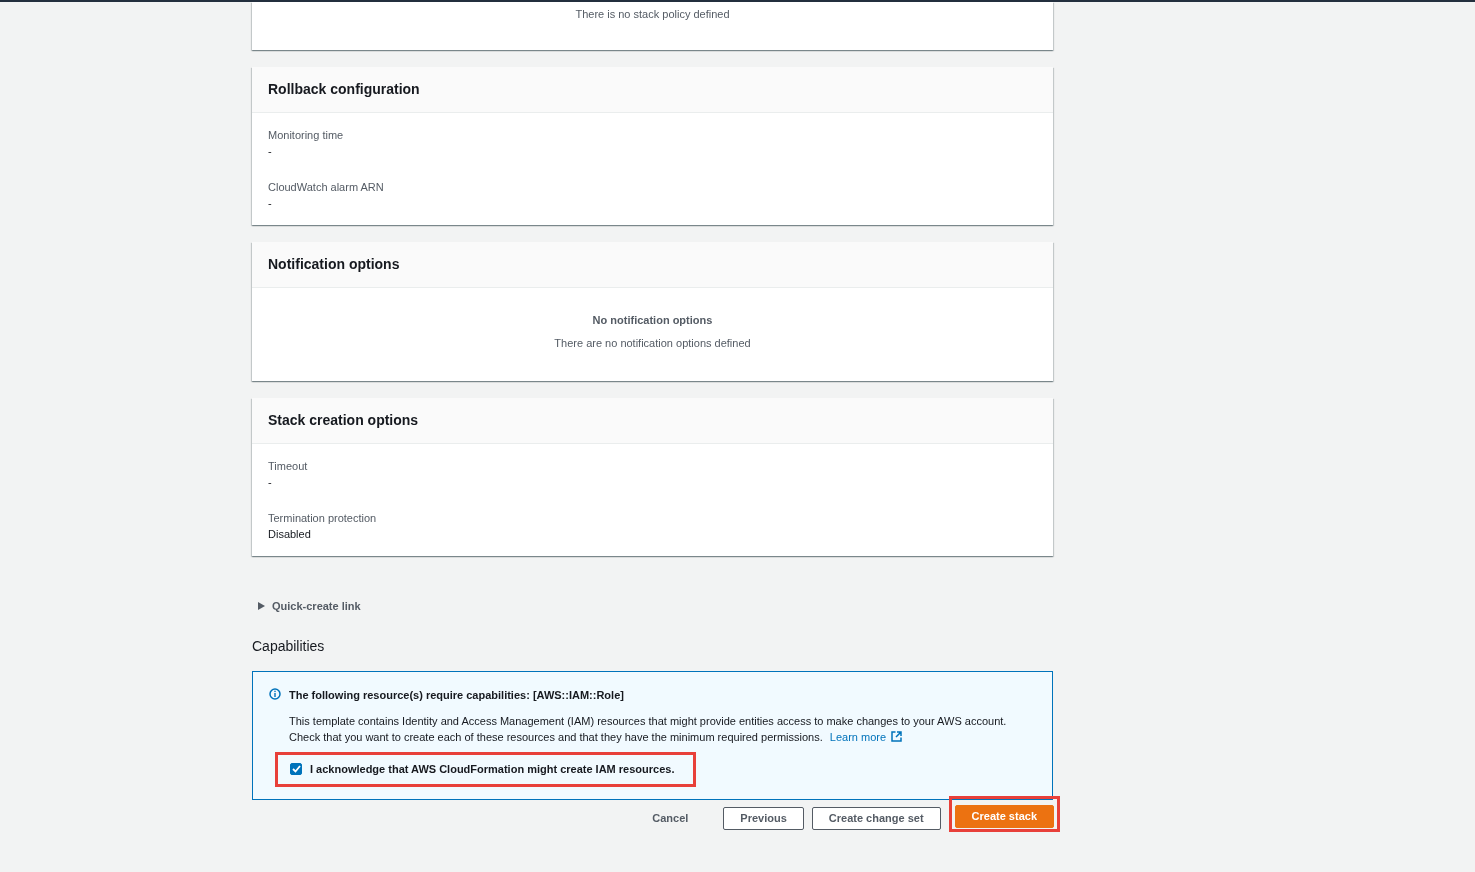 This screenshot has height=872, width=1475. What do you see at coordinates (288, 467) in the screenshot?
I see `field-label: Timeout` at bounding box center [288, 467].